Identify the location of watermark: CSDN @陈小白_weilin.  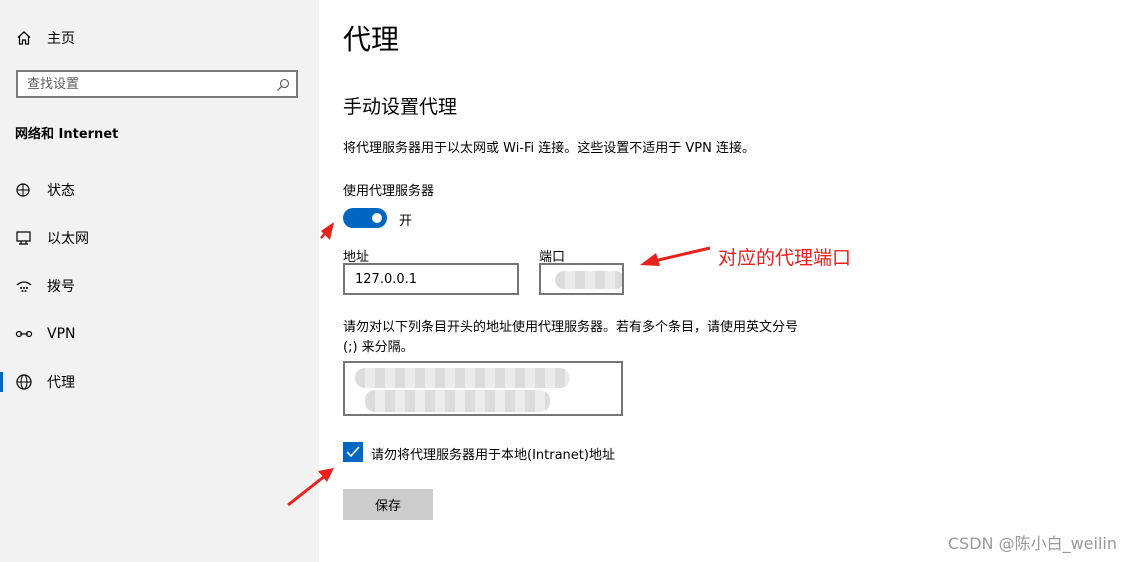
(1032, 543).